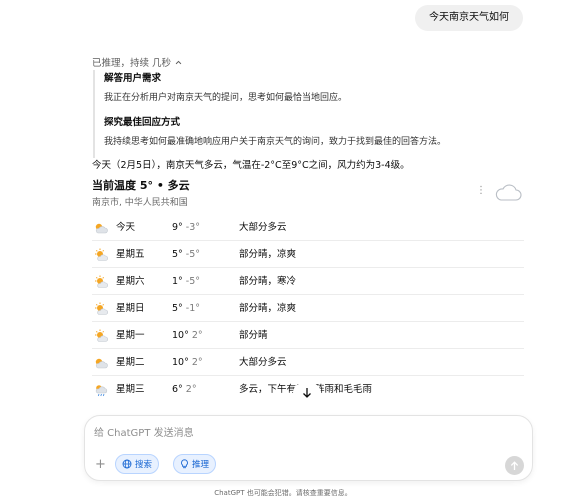 The height and width of the screenshot is (500, 566). I want to click on forecast-temps: 6° 2°, so click(184, 389).